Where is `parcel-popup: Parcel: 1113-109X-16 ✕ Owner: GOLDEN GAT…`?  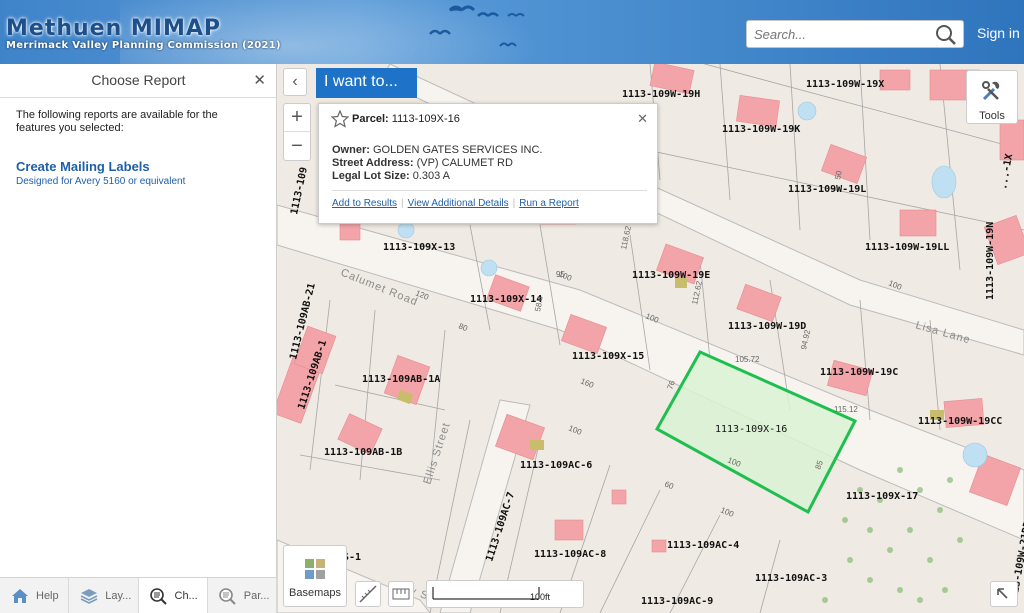 parcel-popup: Parcel: 1113-109X-16 ✕ Owner: GOLDEN GAT… is located at coordinates (488, 163).